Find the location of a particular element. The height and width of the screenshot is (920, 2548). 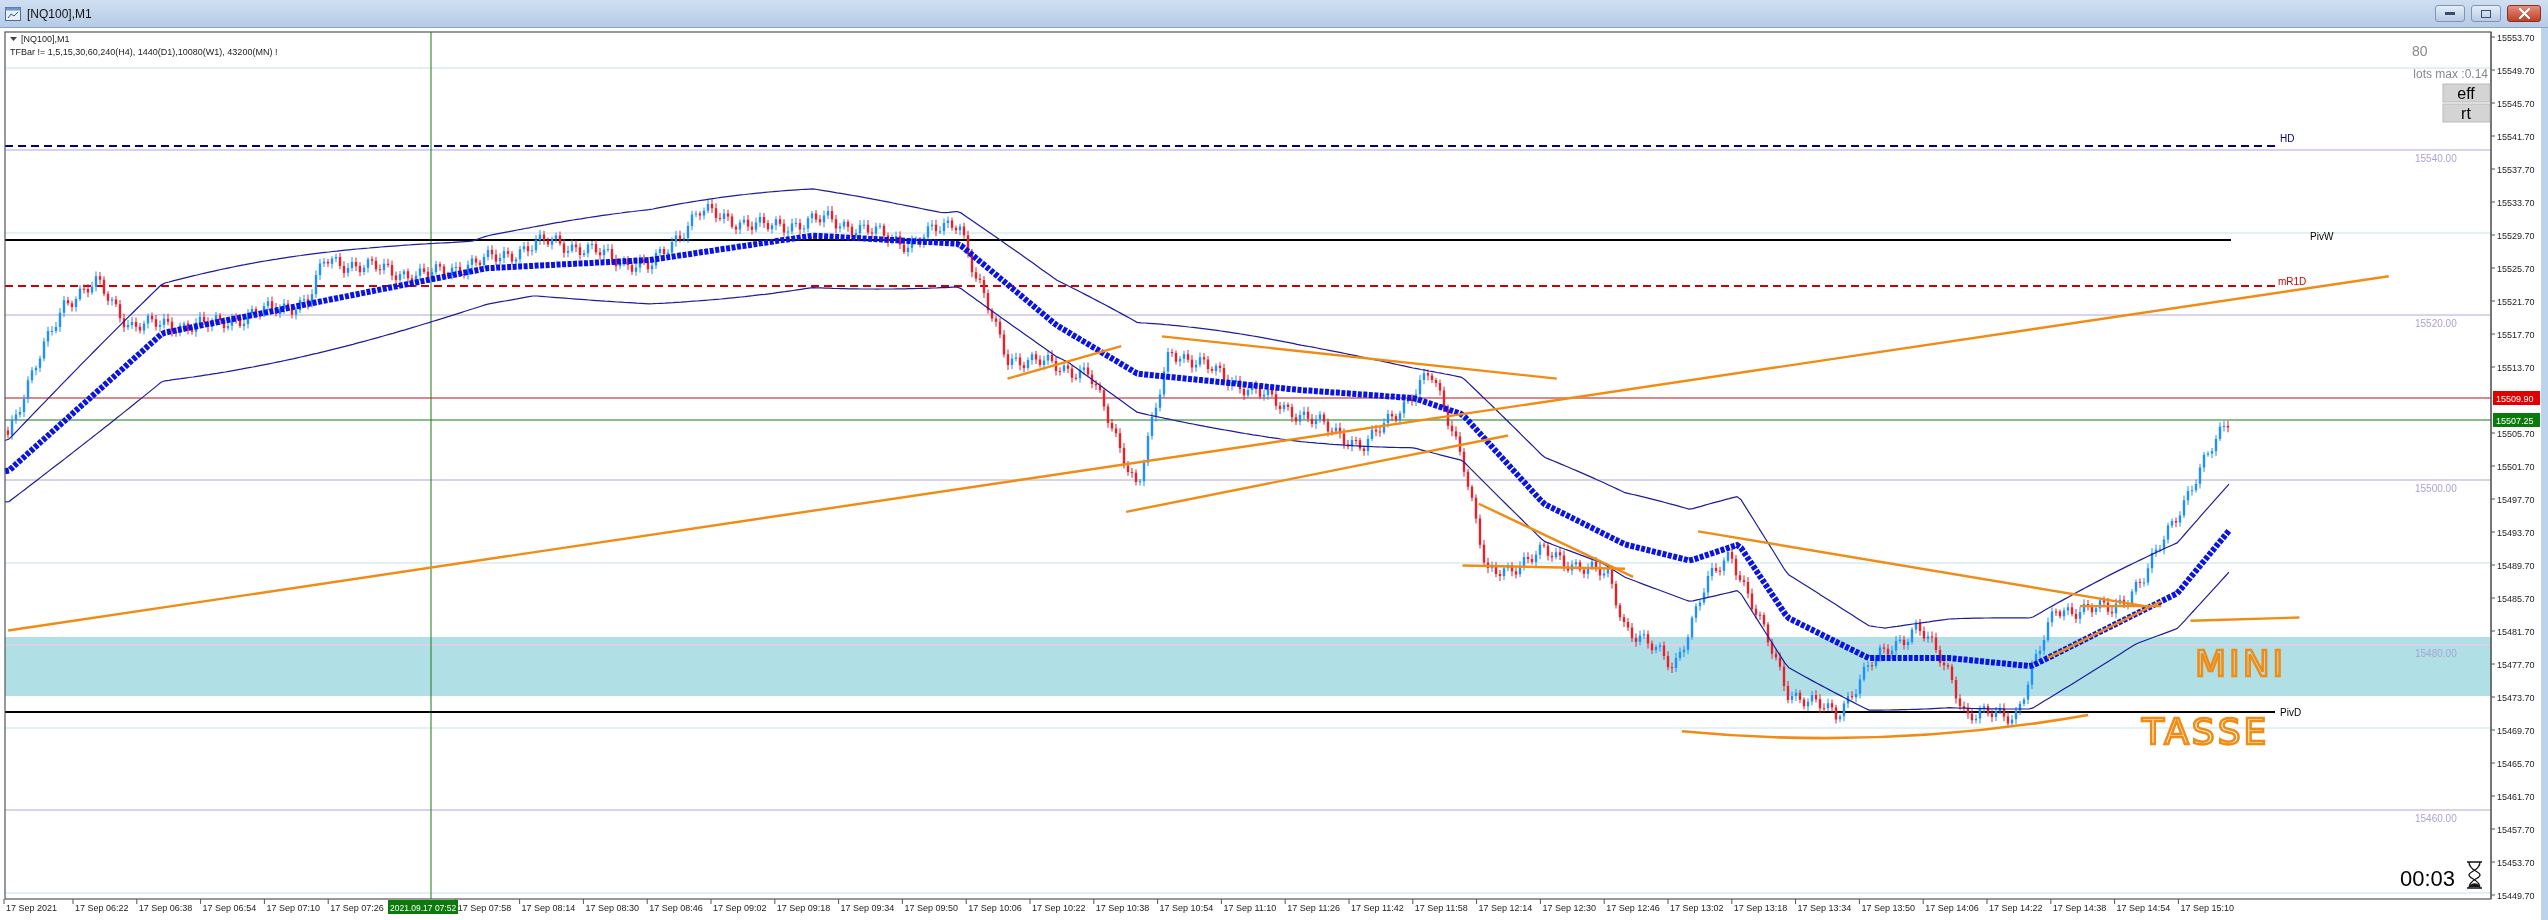

grid-price-label: 15520.00 is located at coordinates (2436, 323).